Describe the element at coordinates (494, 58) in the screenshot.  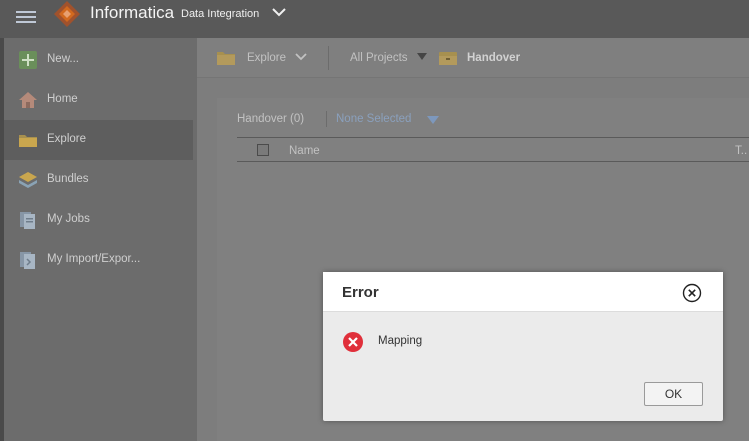
I see `folder-name: Handover` at that location.